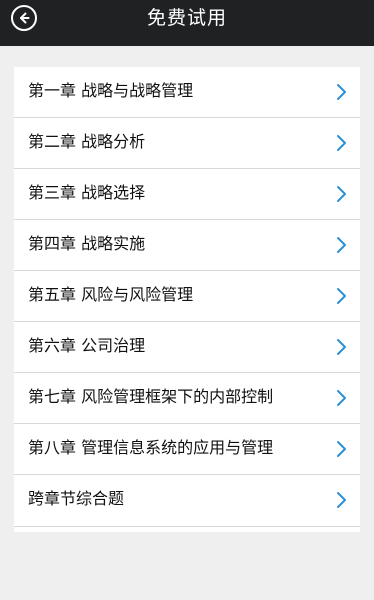  What do you see at coordinates (87, 192) in the screenshot?
I see `chapter-label: 第三章 战略选择` at bounding box center [87, 192].